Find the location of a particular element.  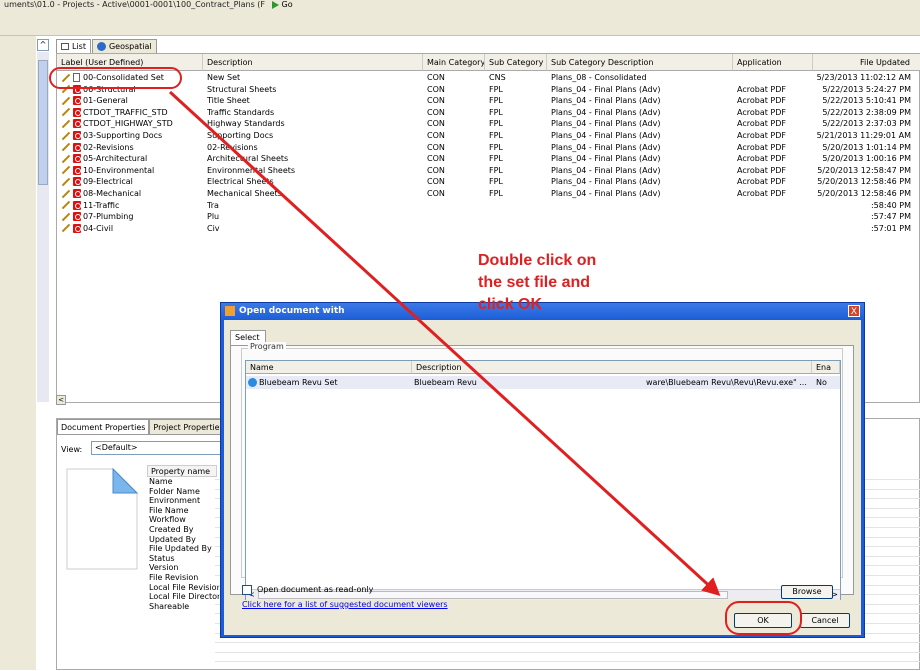

tab-document-properties: Document Properties is located at coordinates (103, 427).